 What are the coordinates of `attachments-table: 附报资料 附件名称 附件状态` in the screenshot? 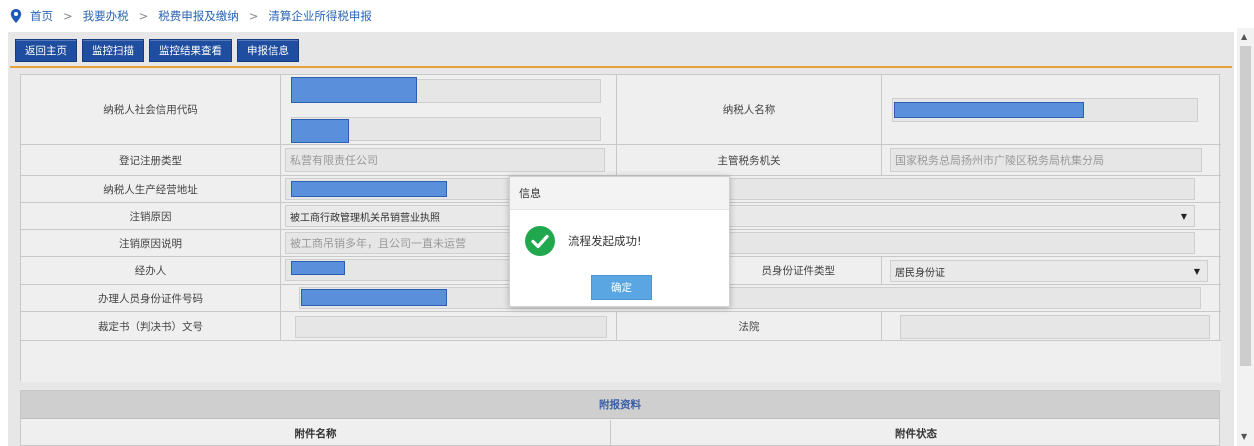 It's located at (620, 418).